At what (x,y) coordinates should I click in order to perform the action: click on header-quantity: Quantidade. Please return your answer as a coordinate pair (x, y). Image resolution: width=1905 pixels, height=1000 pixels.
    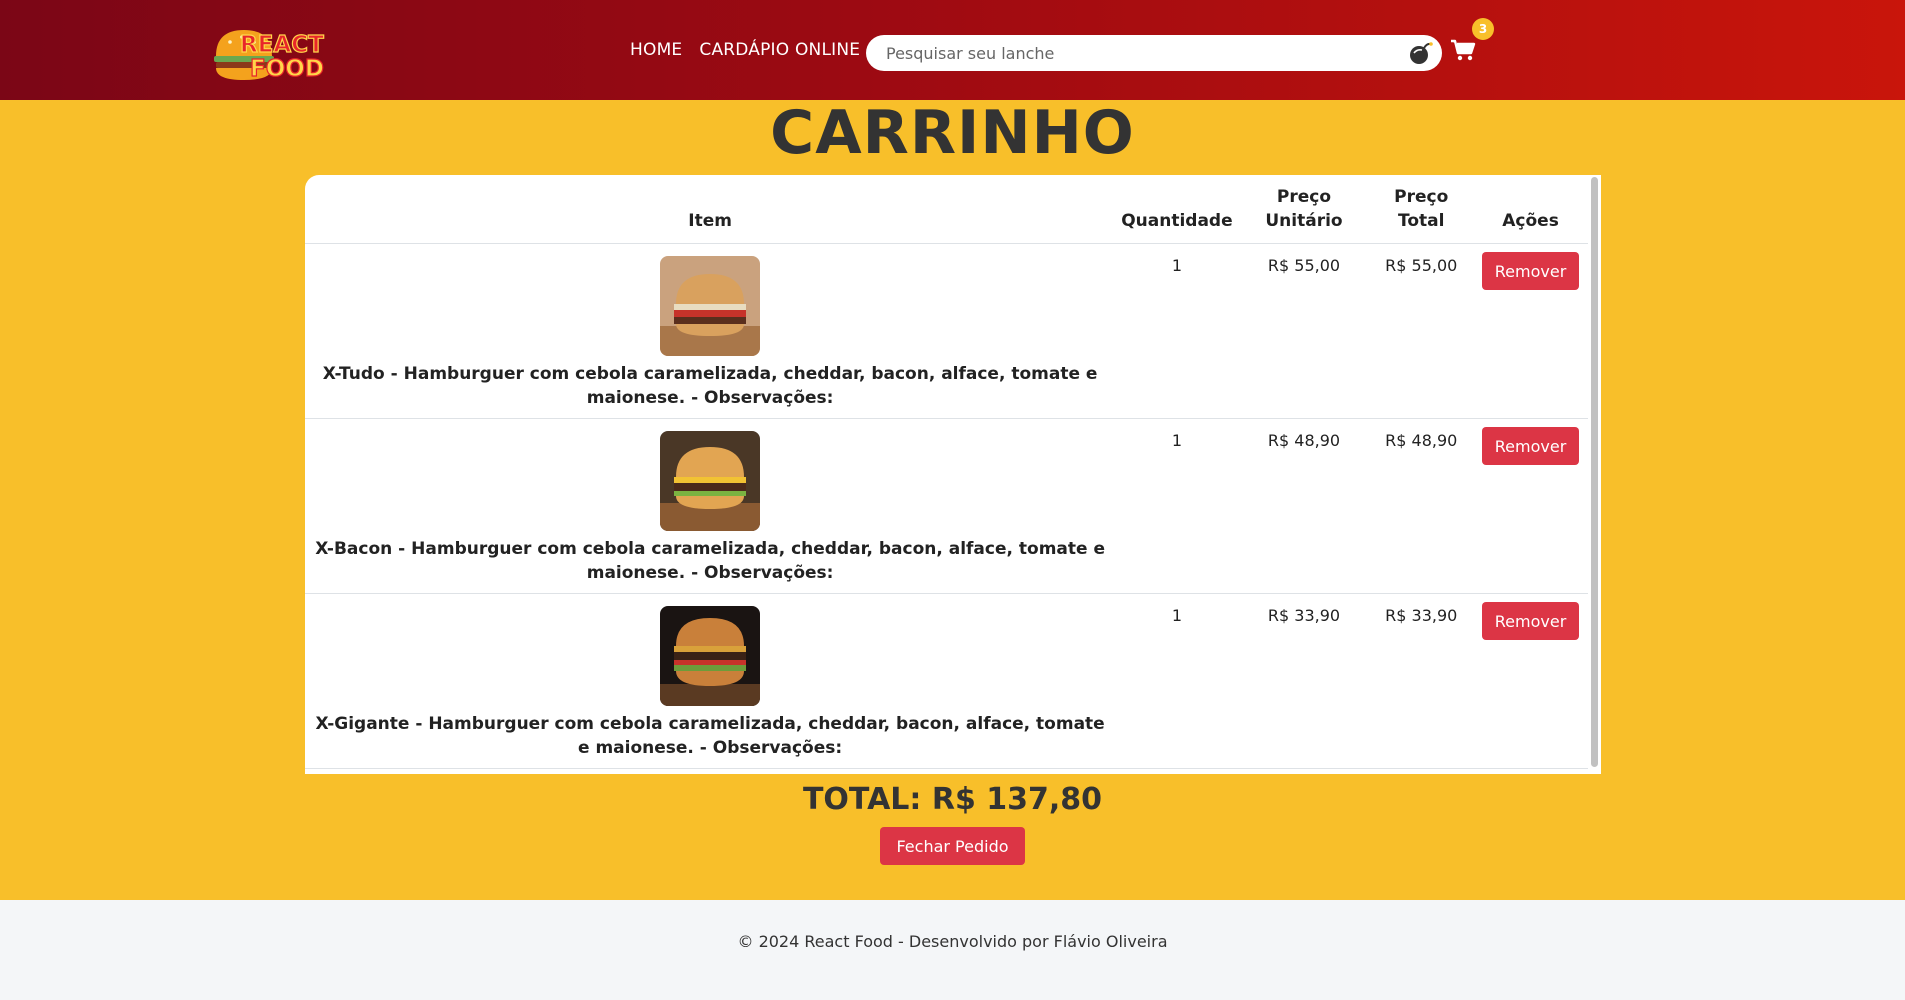
    Looking at the image, I should click on (1177, 209).